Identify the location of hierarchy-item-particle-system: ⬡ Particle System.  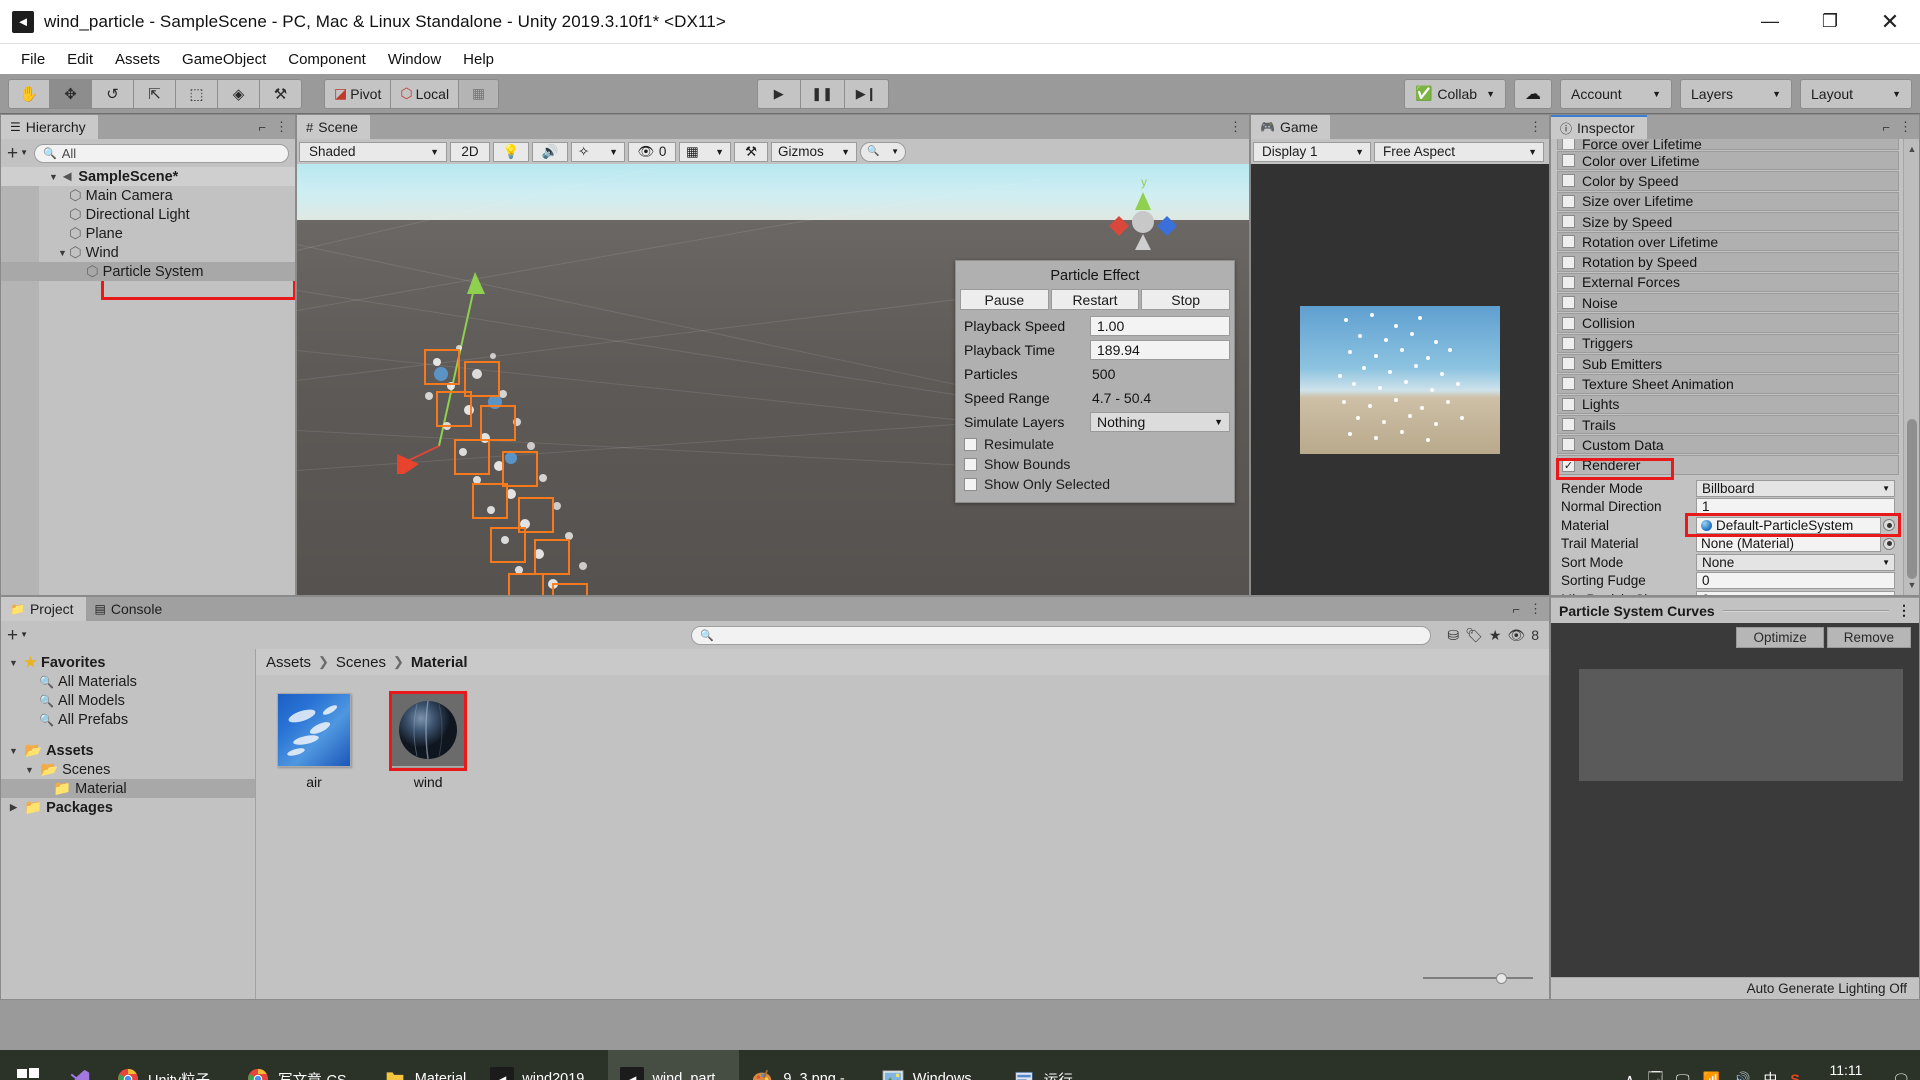
(148, 271).